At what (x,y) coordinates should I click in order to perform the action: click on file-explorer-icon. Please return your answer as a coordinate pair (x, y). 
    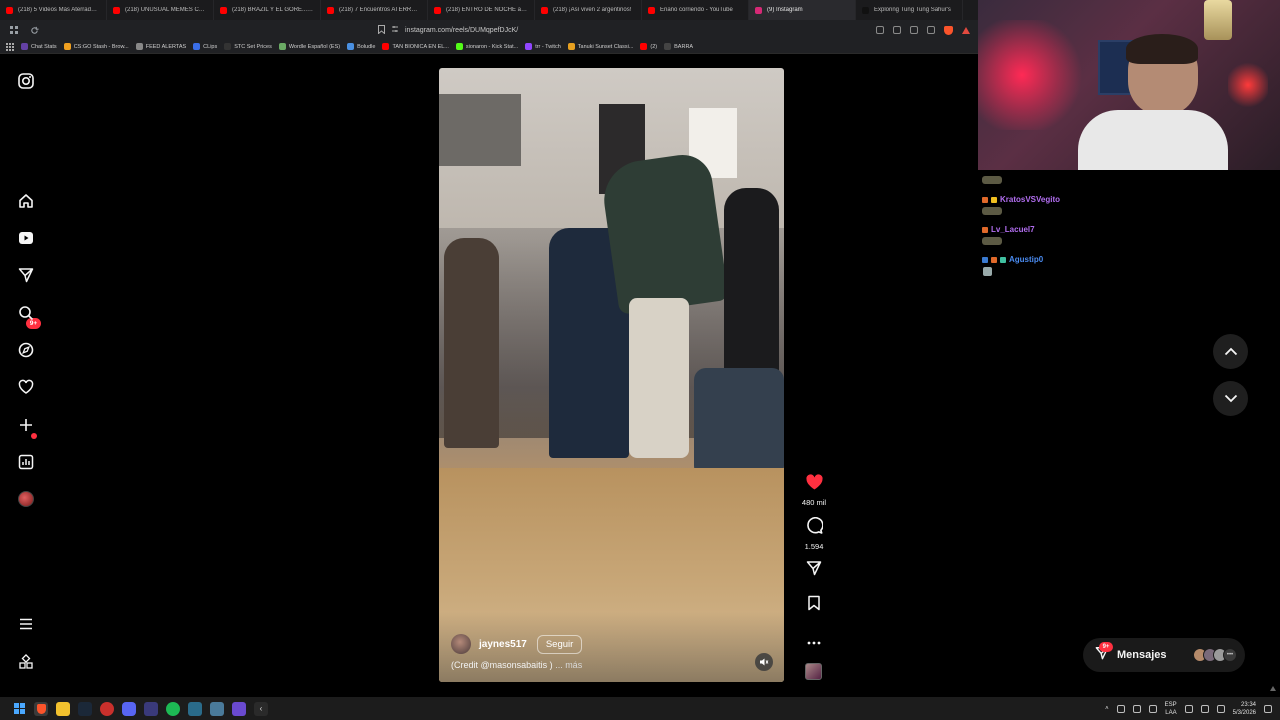
    Looking at the image, I should click on (63, 708).